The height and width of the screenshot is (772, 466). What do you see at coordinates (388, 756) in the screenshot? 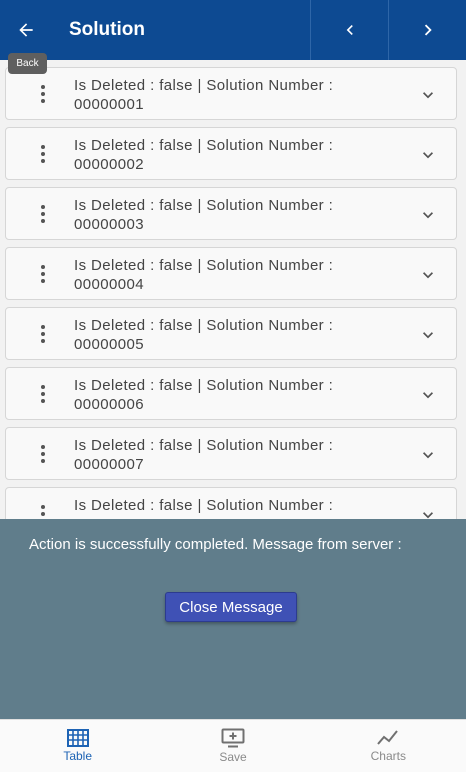
I see `nav-charts-label: Charts` at bounding box center [388, 756].